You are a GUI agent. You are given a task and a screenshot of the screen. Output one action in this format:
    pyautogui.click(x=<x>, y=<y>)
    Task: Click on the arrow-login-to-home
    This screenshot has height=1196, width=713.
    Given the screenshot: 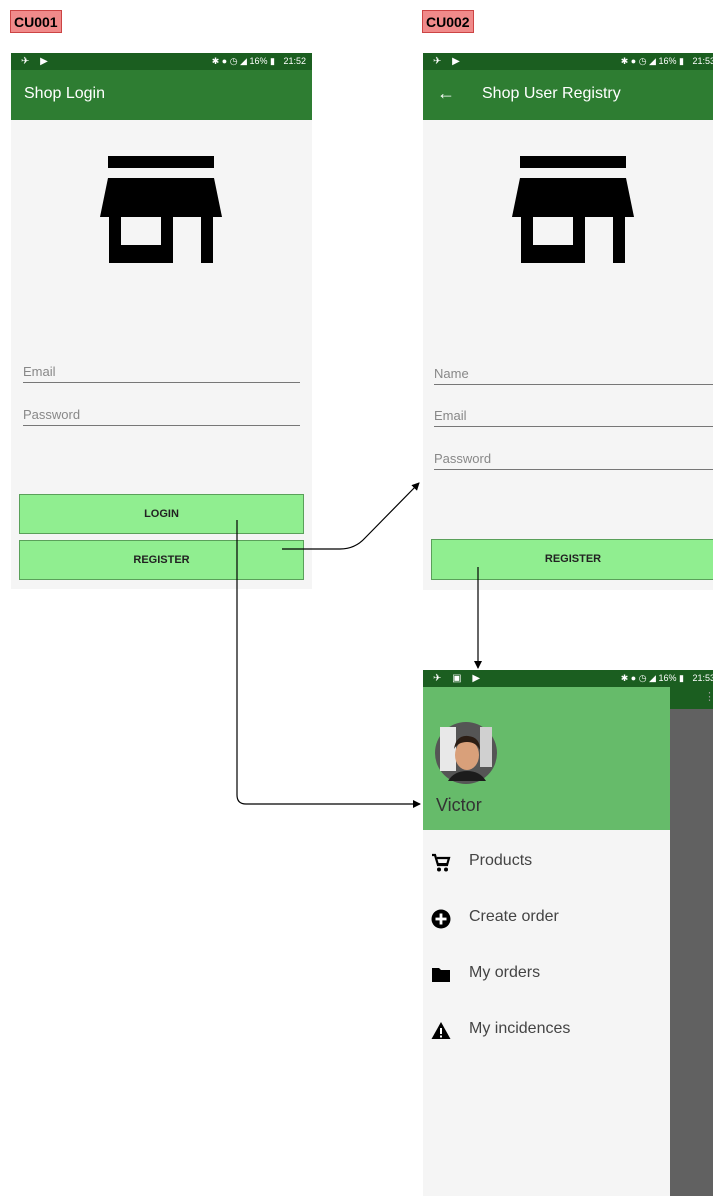 What is the action you would take?
    pyautogui.click(x=328, y=664)
    